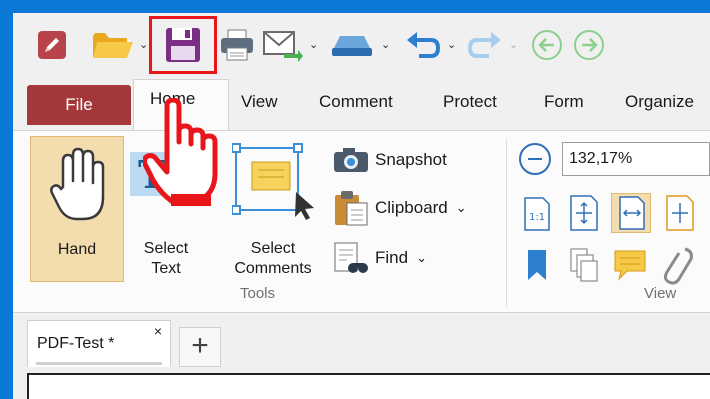  What do you see at coordinates (564, 102) in the screenshot?
I see `tab-form: Form` at bounding box center [564, 102].